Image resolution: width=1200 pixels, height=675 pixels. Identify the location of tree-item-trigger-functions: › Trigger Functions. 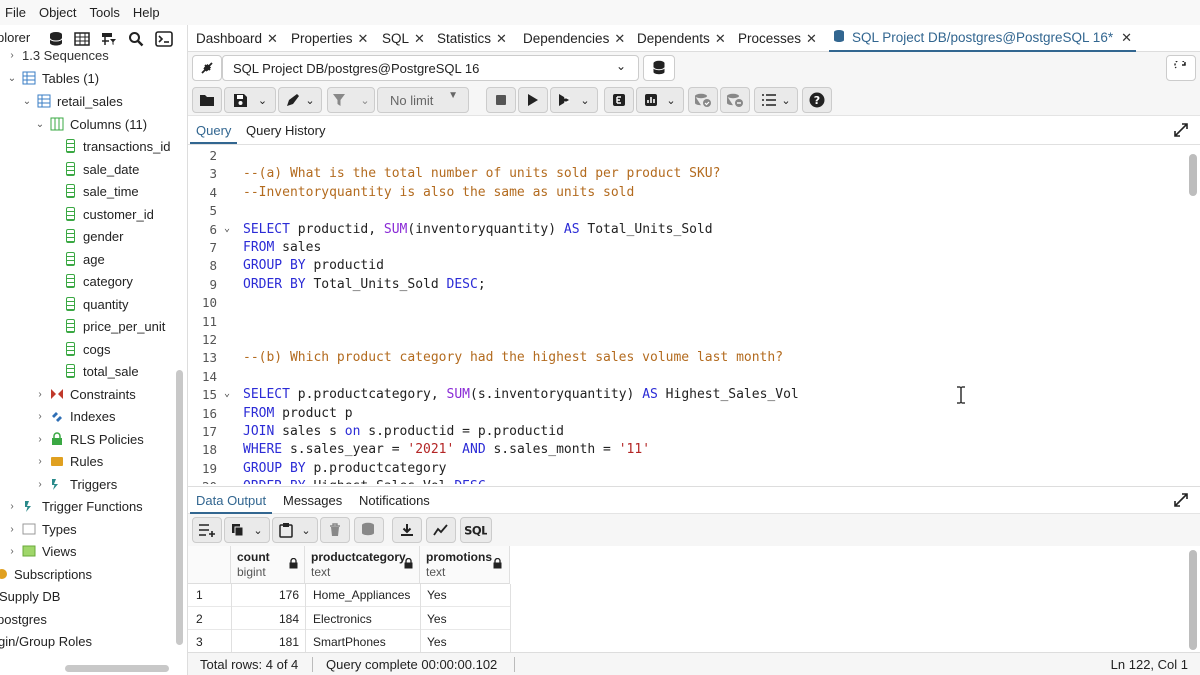
(74, 506).